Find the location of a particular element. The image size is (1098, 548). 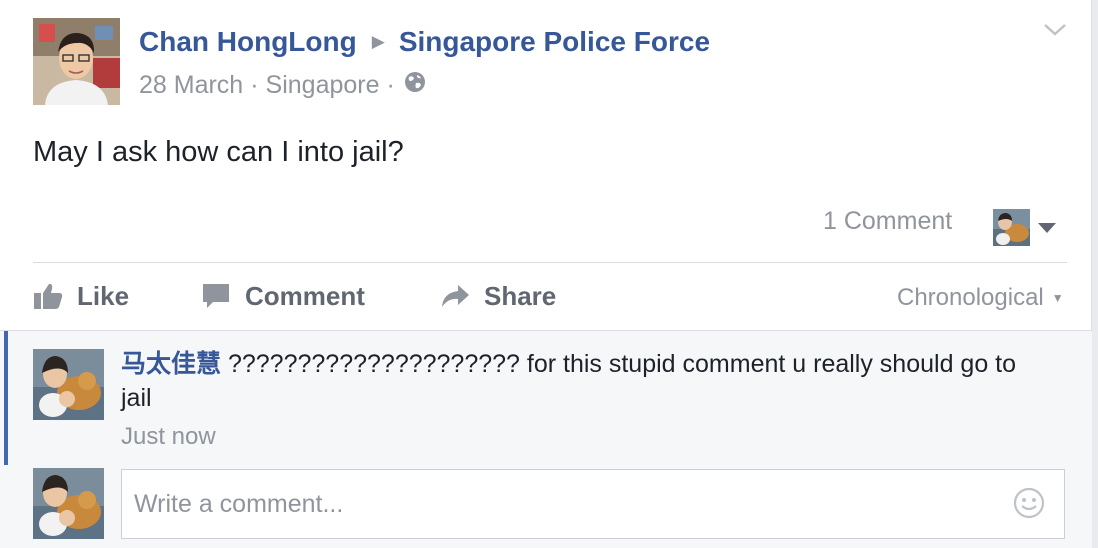

emoji-icon is located at coordinates (1029, 505).